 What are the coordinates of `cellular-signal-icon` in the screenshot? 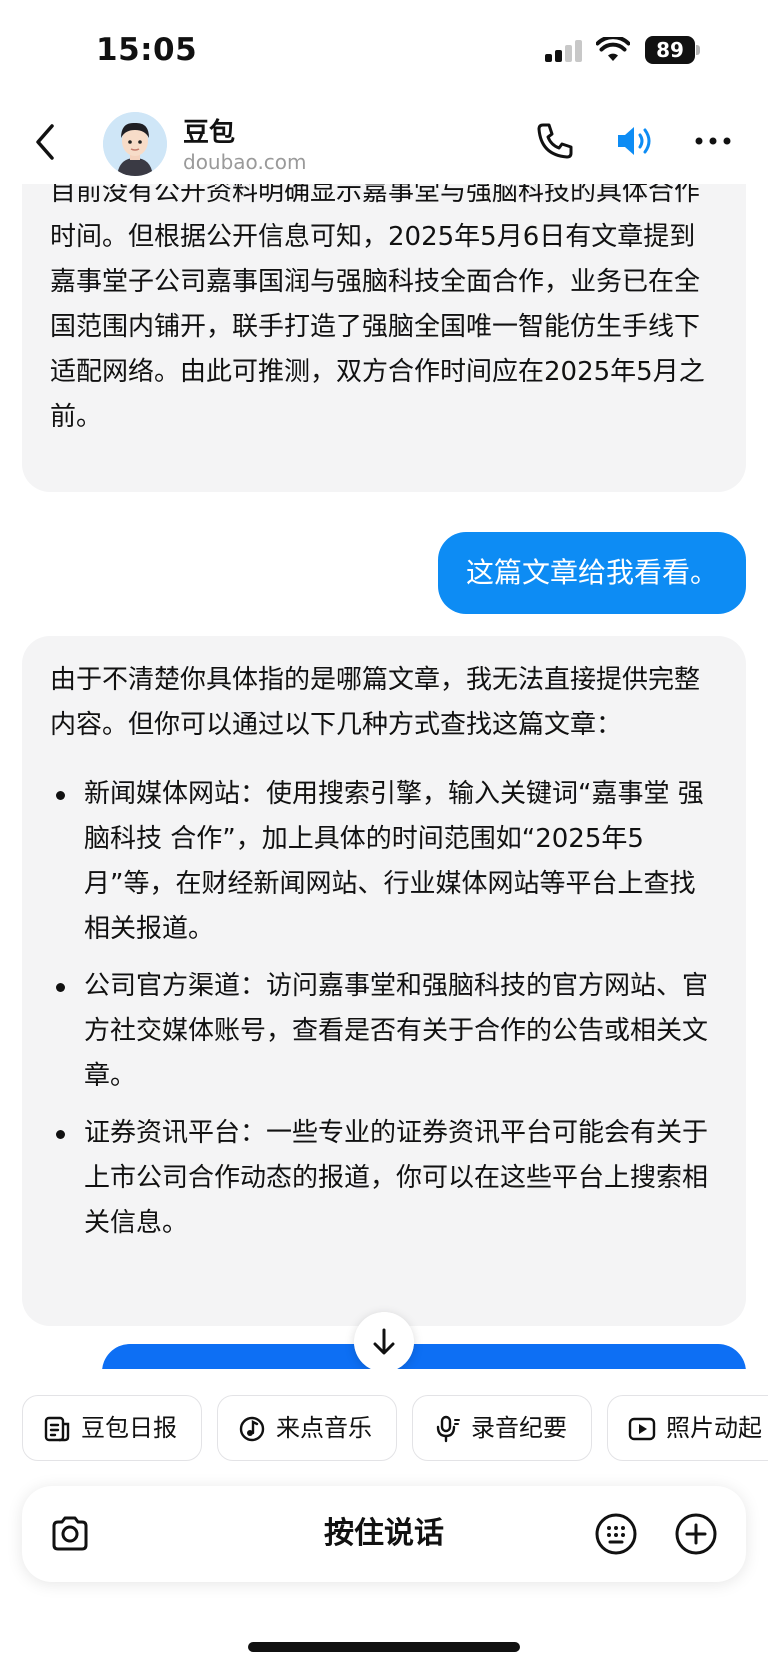 It's located at (565, 51).